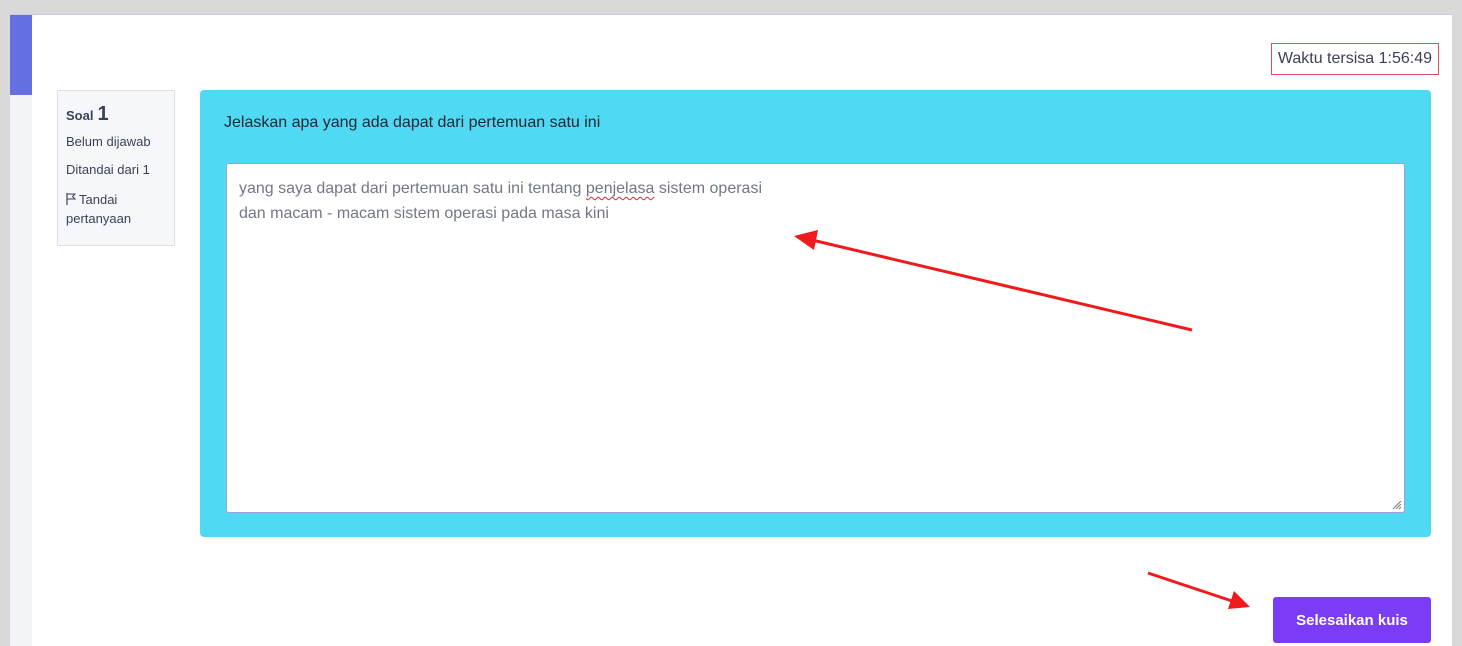 This screenshot has height=646, width=1462. Describe the element at coordinates (116, 209) in the screenshot. I see `flag-question-link: Tandai pertanyaan` at that location.